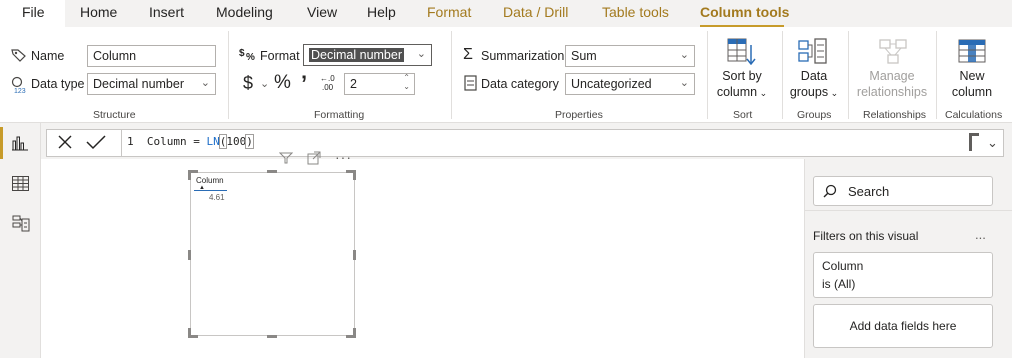 This screenshot has width=1012, height=358. I want to click on name-field-value: Column, so click(115, 56).